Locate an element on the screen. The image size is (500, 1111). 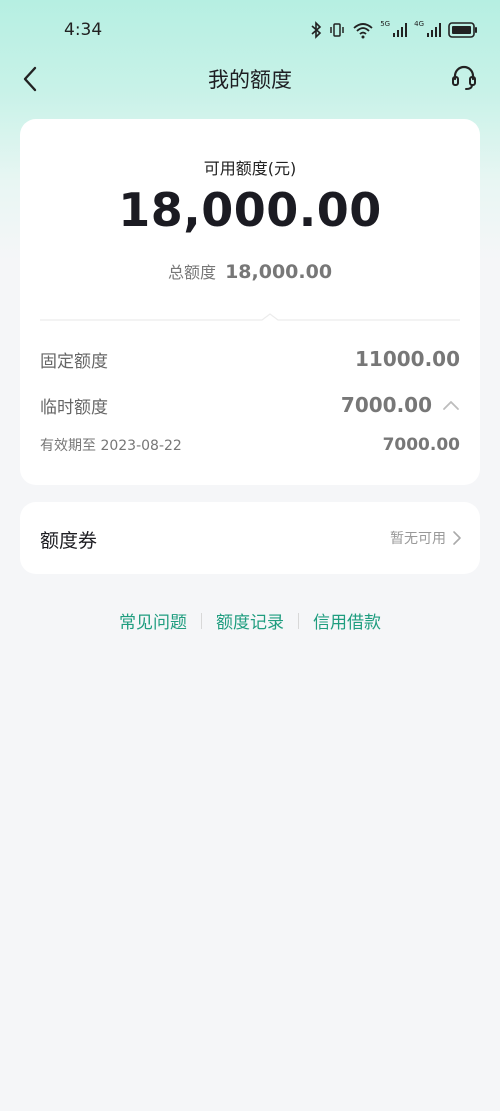
total-credit-row: 总额度 18,000.00 is located at coordinates (250, 271).